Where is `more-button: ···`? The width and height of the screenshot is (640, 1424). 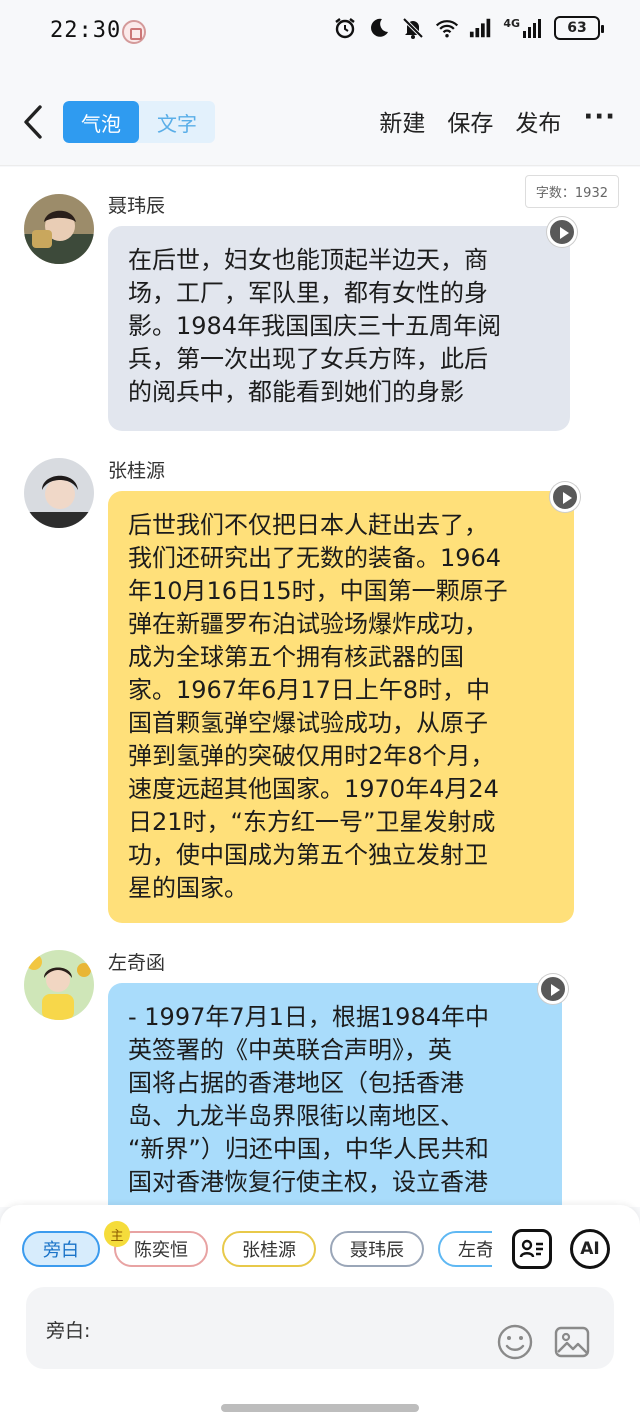 more-button: ··· is located at coordinates (599, 119).